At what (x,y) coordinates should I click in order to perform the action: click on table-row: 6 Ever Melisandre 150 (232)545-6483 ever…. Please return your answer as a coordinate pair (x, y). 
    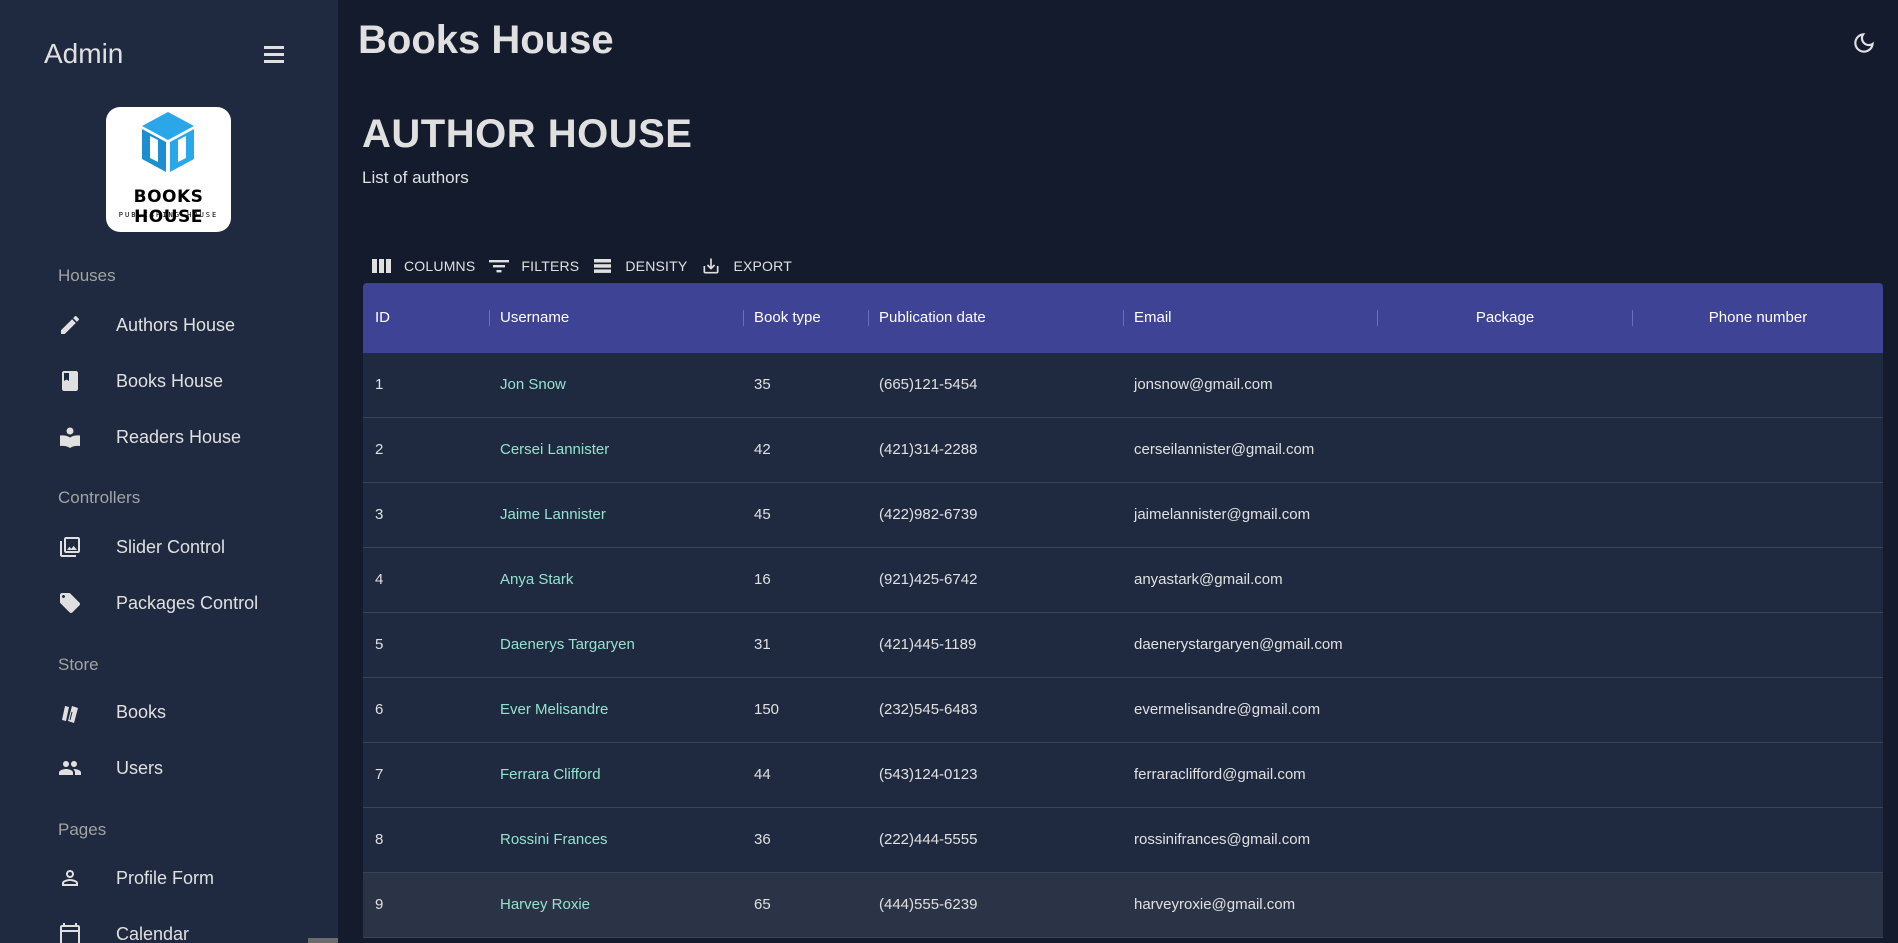
    Looking at the image, I should click on (1123, 710).